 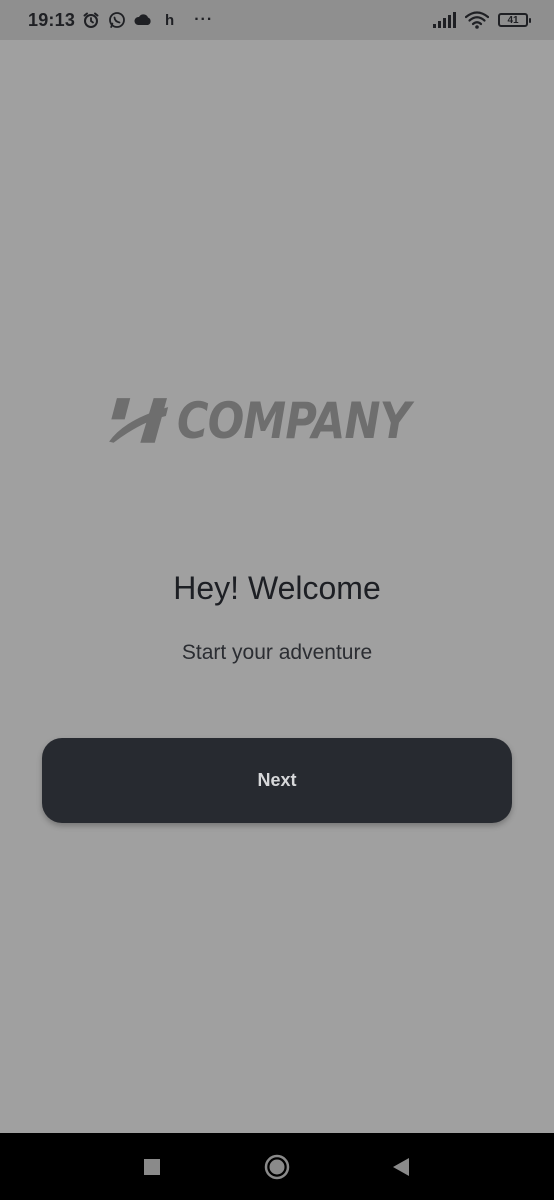 I want to click on status-left: 19:13 h ···, so click(x=120, y=20).